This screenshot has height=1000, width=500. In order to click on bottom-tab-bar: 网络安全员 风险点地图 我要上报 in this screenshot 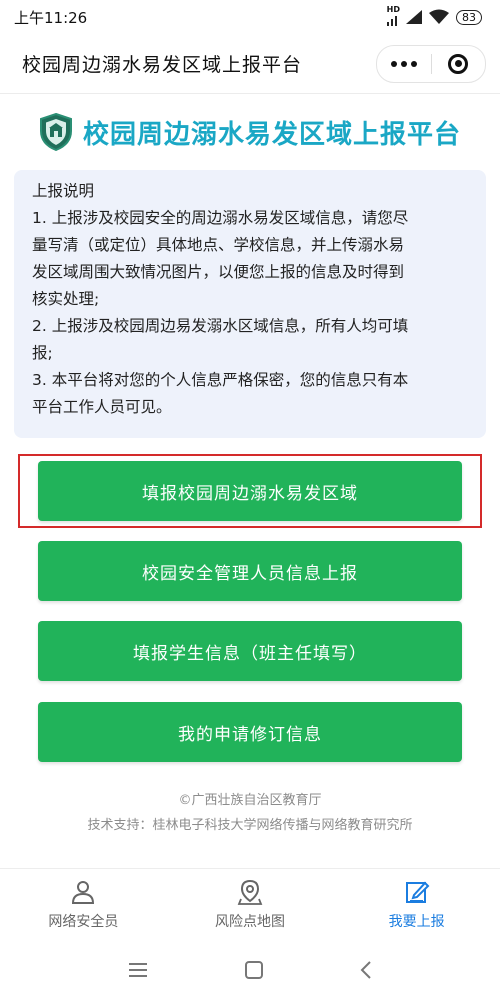, I will do `click(250, 904)`.